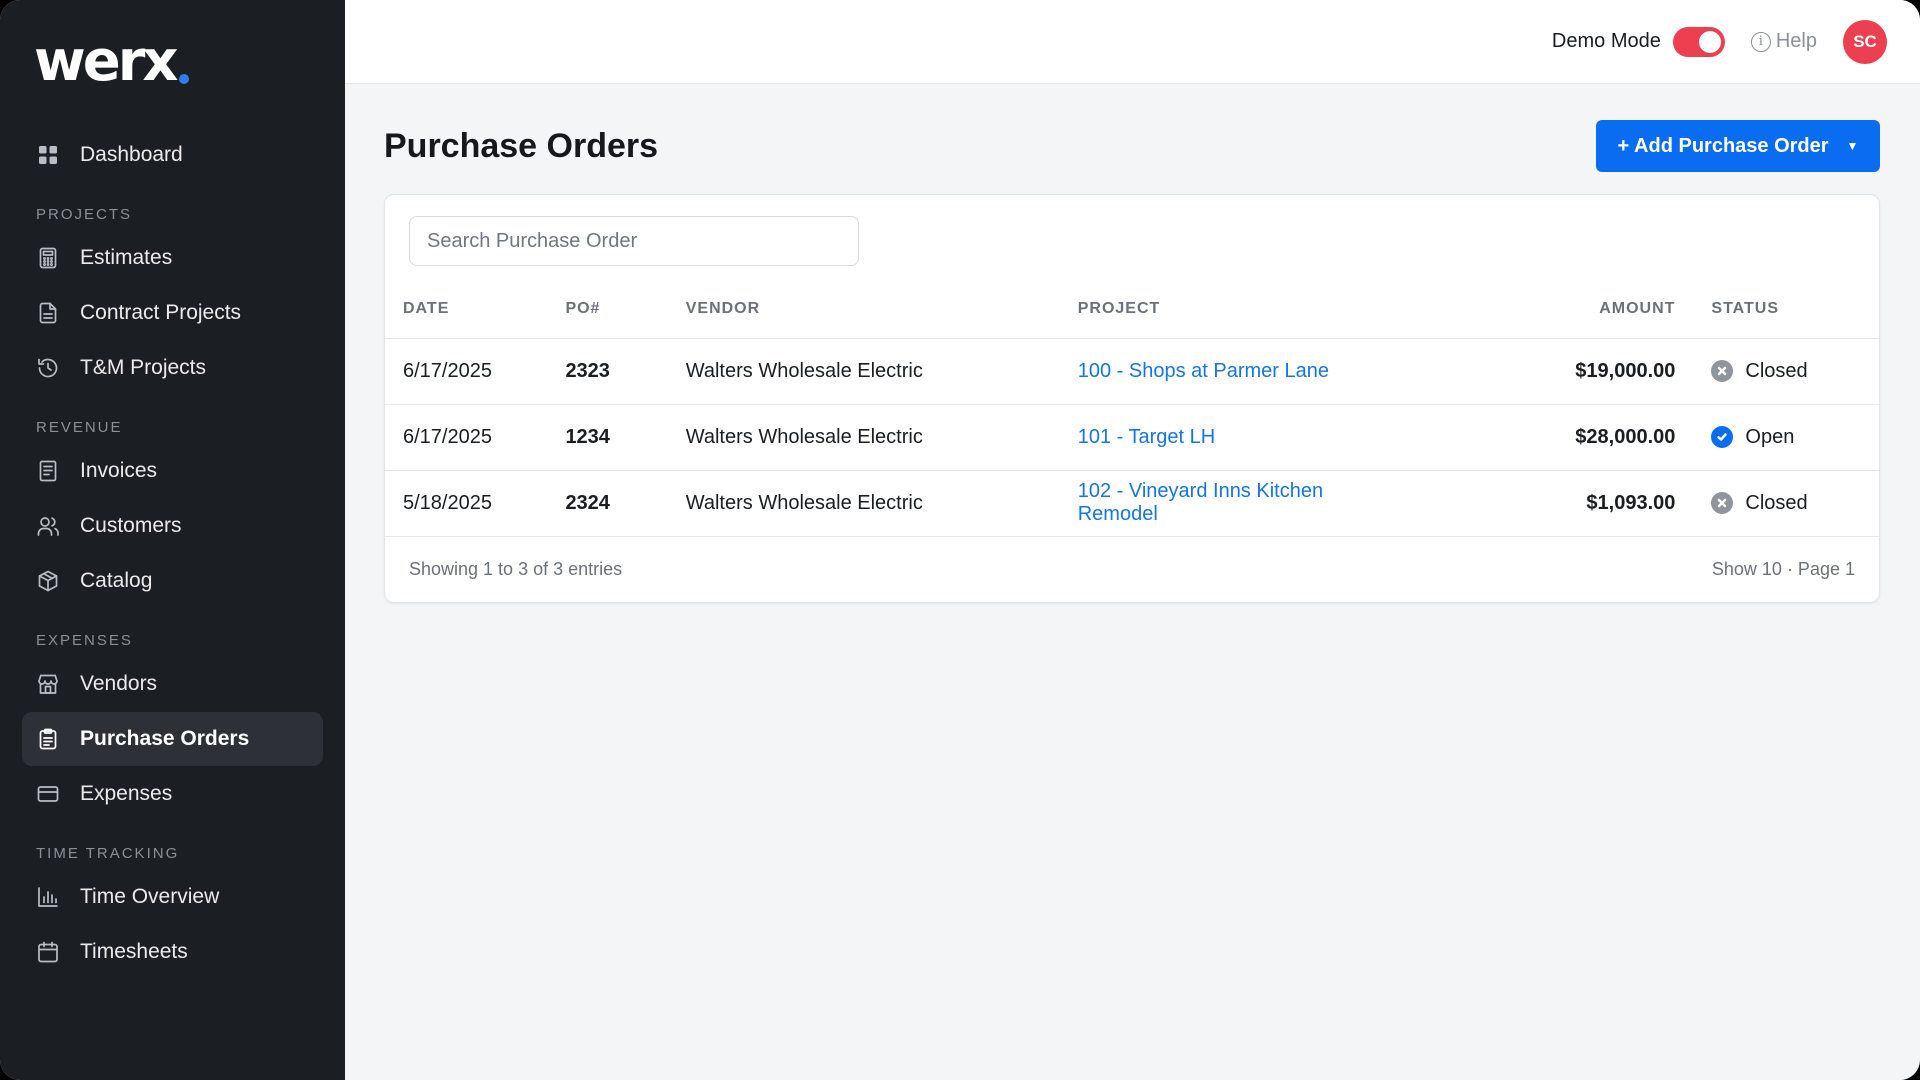 The width and height of the screenshot is (1920, 1080). I want to click on add-purchase-order-button: + Add Purchase Order ▼, so click(1738, 146).